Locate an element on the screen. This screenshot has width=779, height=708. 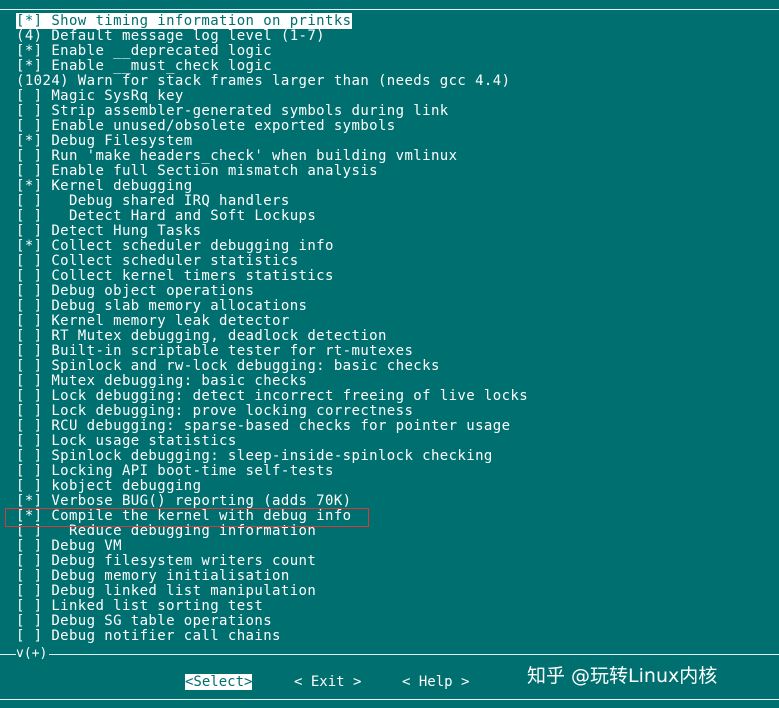
menu-item-text: [*] Kernel debugging is located at coordinates (104, 186).